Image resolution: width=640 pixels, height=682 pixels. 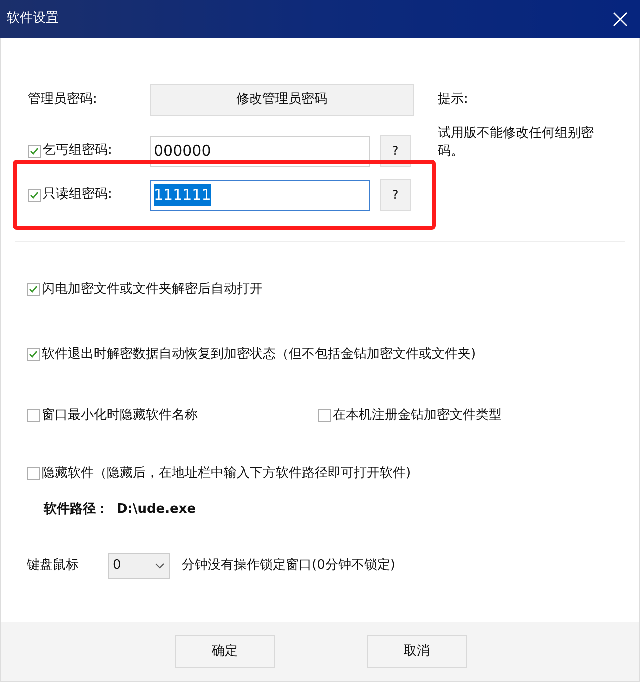 I want to click on checkbox-label: 软件退出时解密数据自动恢复到加密状态（但不包括金钻加密文件或文件夹), so click(x=259, y=355).